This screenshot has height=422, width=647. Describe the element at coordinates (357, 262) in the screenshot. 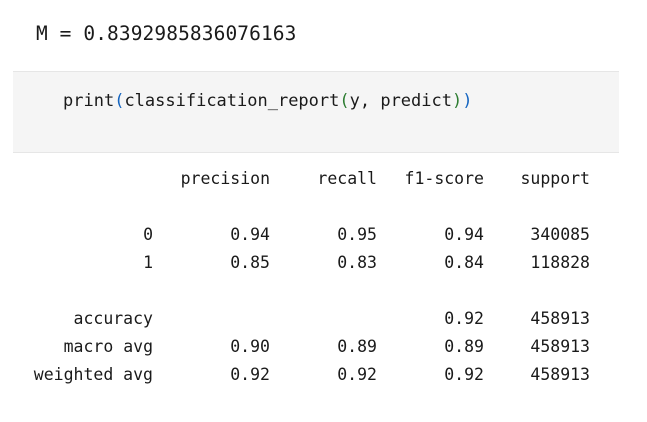

I see `row-recall: 0.83` at that location.